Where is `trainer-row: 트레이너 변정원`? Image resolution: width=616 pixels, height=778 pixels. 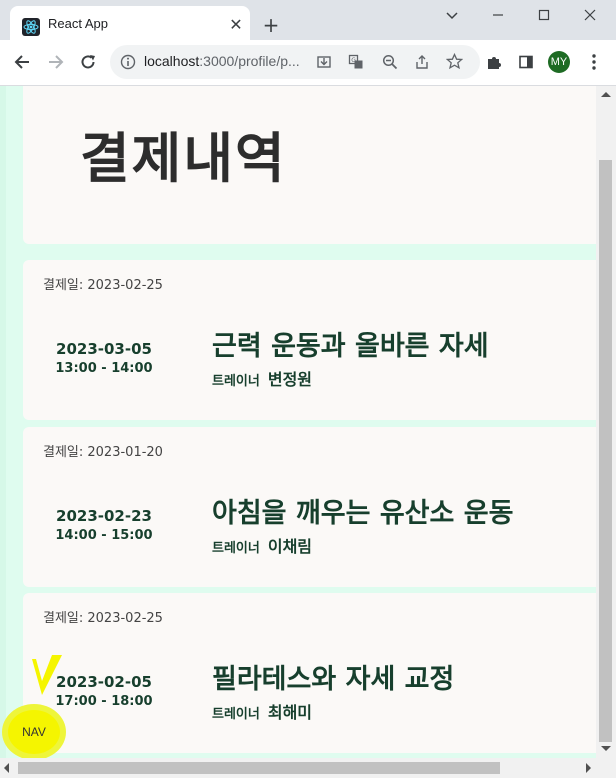
trainer-row: 트레이너 변정원 is located at coordinates (262, 378).